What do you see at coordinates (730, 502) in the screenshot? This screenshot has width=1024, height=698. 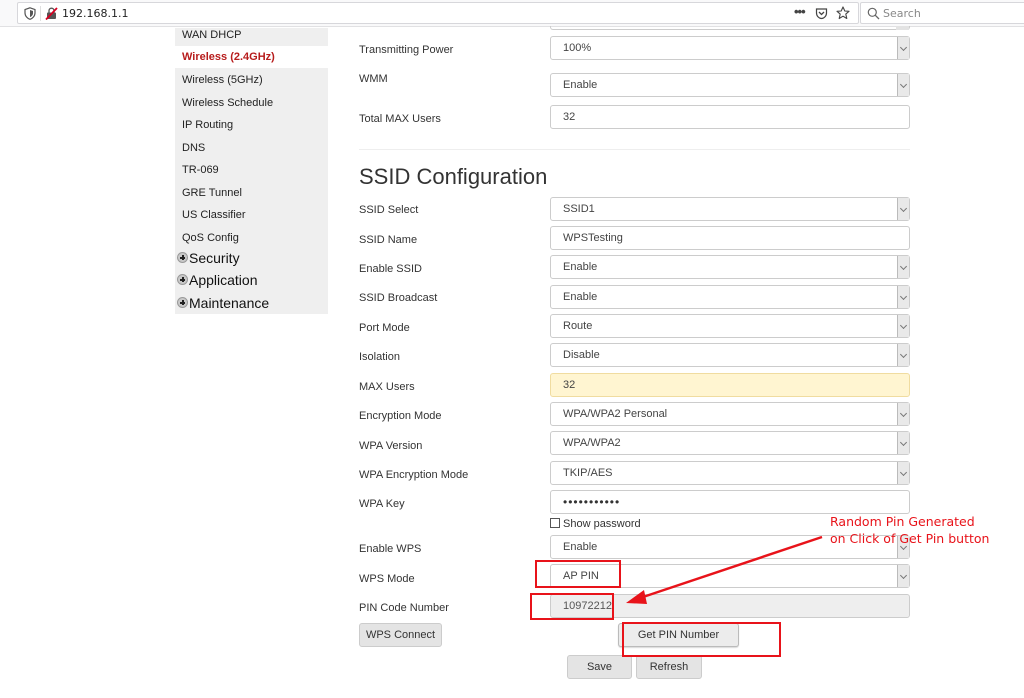 I see `wpa-key-input: •••••••••••` at bounding box center [730, 502].